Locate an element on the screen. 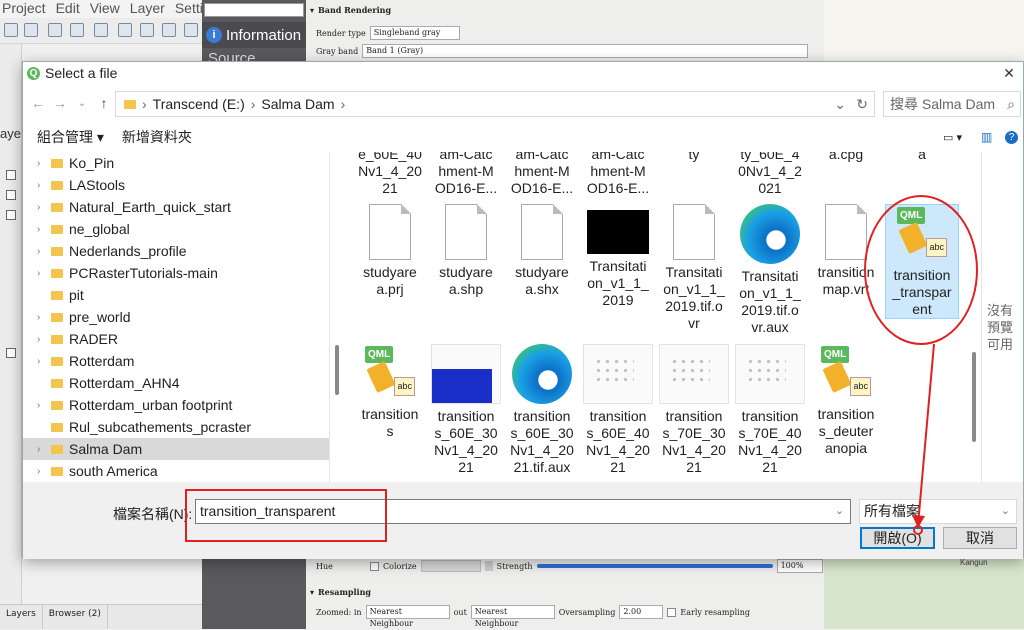  oversampling-spinbox: 2.00 is located at coordinates (641, 612).